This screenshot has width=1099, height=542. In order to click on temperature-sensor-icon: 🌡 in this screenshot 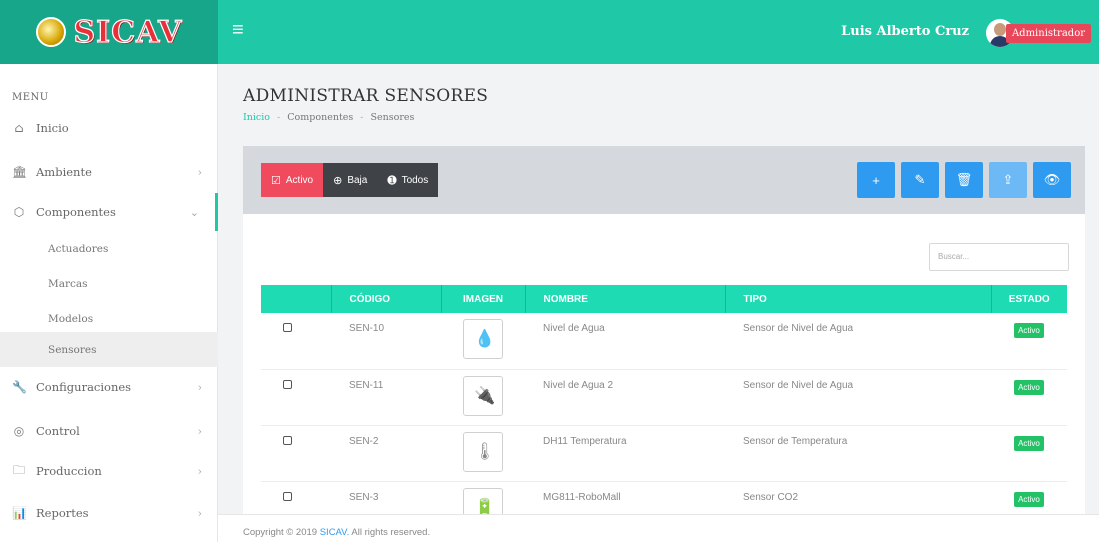, I will do `click(485, 451)`.